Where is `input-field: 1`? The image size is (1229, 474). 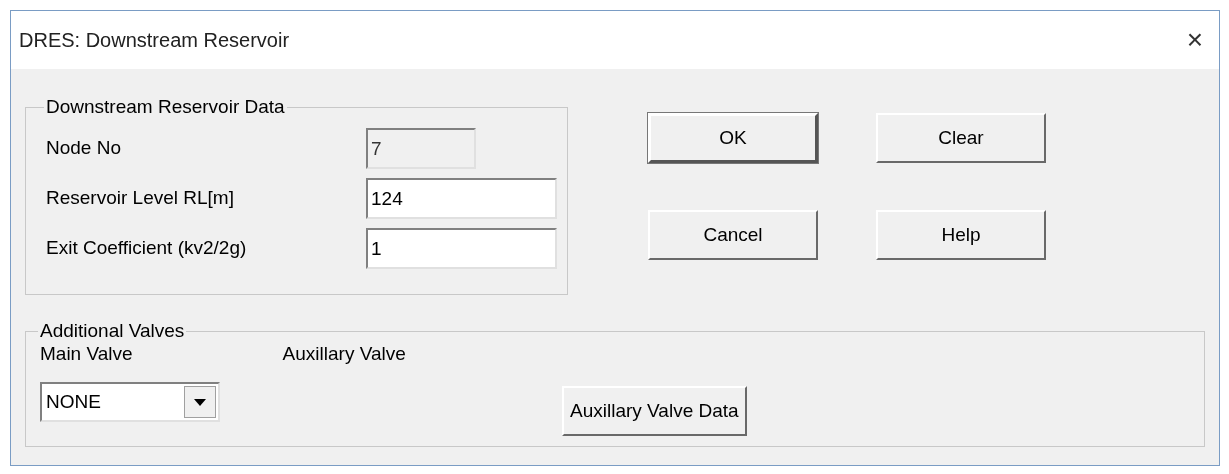
input-field: 1 is located at coordinates (461, 248).